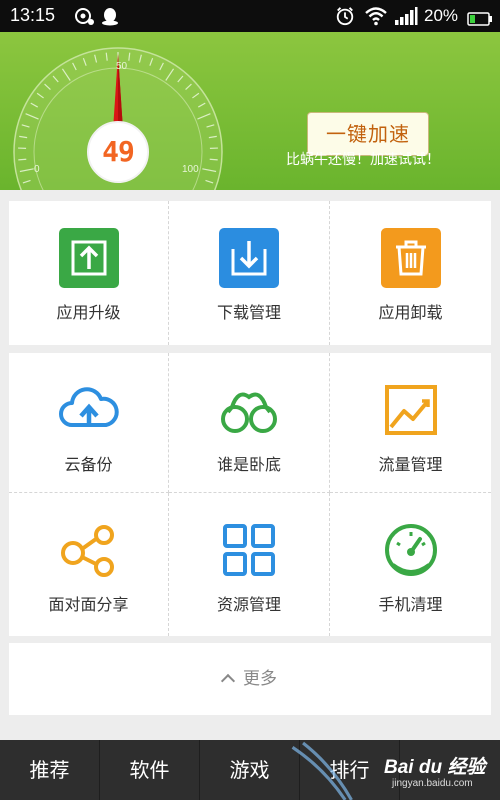  What do you see at coordinates (249, 412) in the screenshot?
I see `handcuffs-icon` at bounding box center [249, 412].